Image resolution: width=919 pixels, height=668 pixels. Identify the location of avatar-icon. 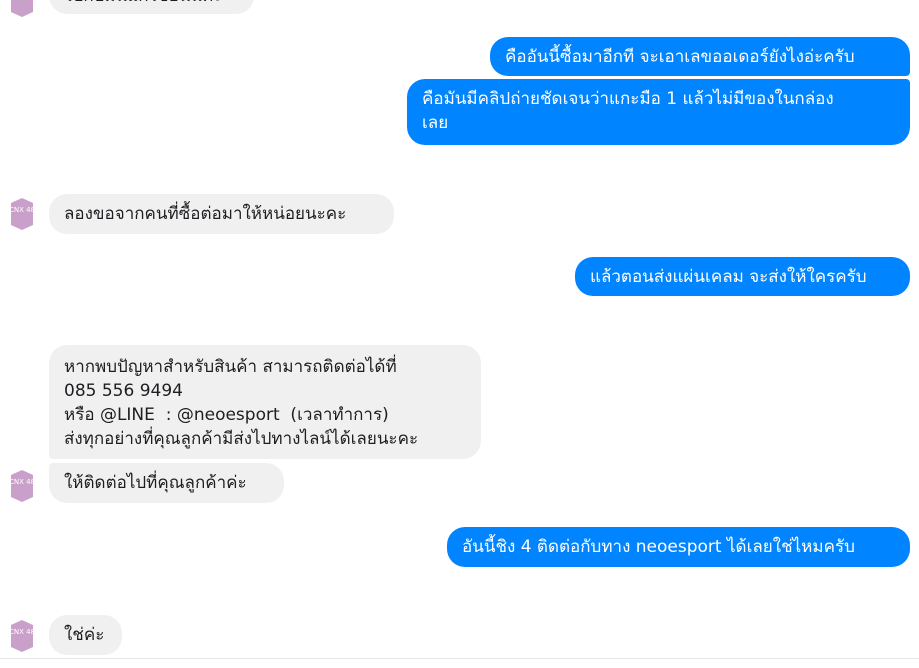
(22, 8).